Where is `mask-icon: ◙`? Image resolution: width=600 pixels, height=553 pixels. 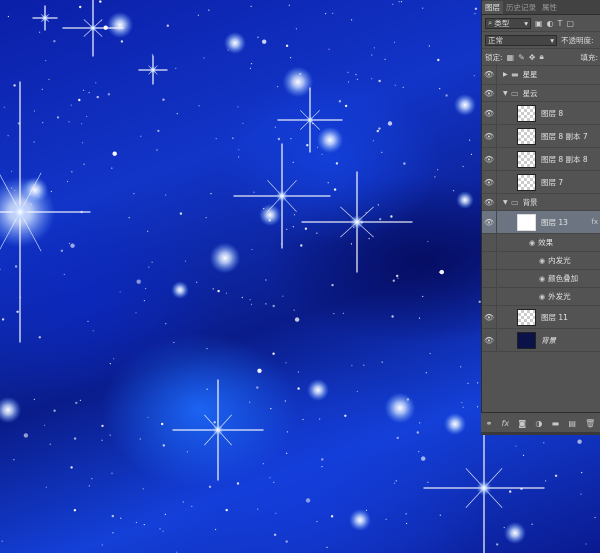 mask-icon: ◙ is located at coordinates (522, 423).